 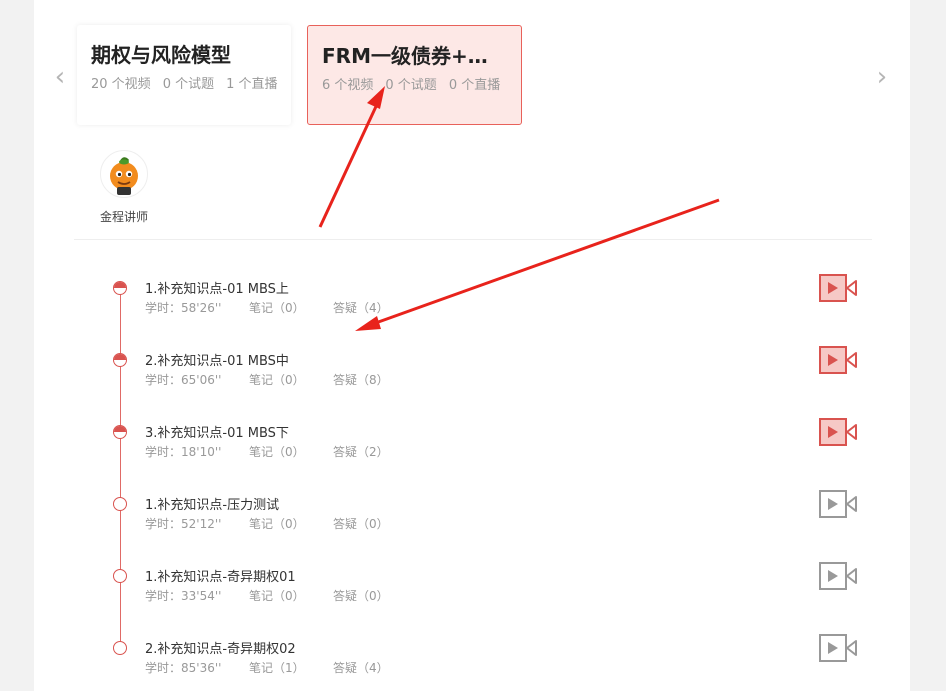 I want to click on lesson-title: 1.补充知识点-01 MBS上, so click(x=217, y=287).